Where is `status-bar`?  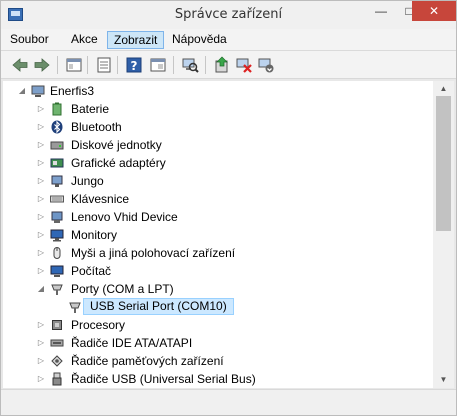
status-bar is located at coordinates (228, 402).